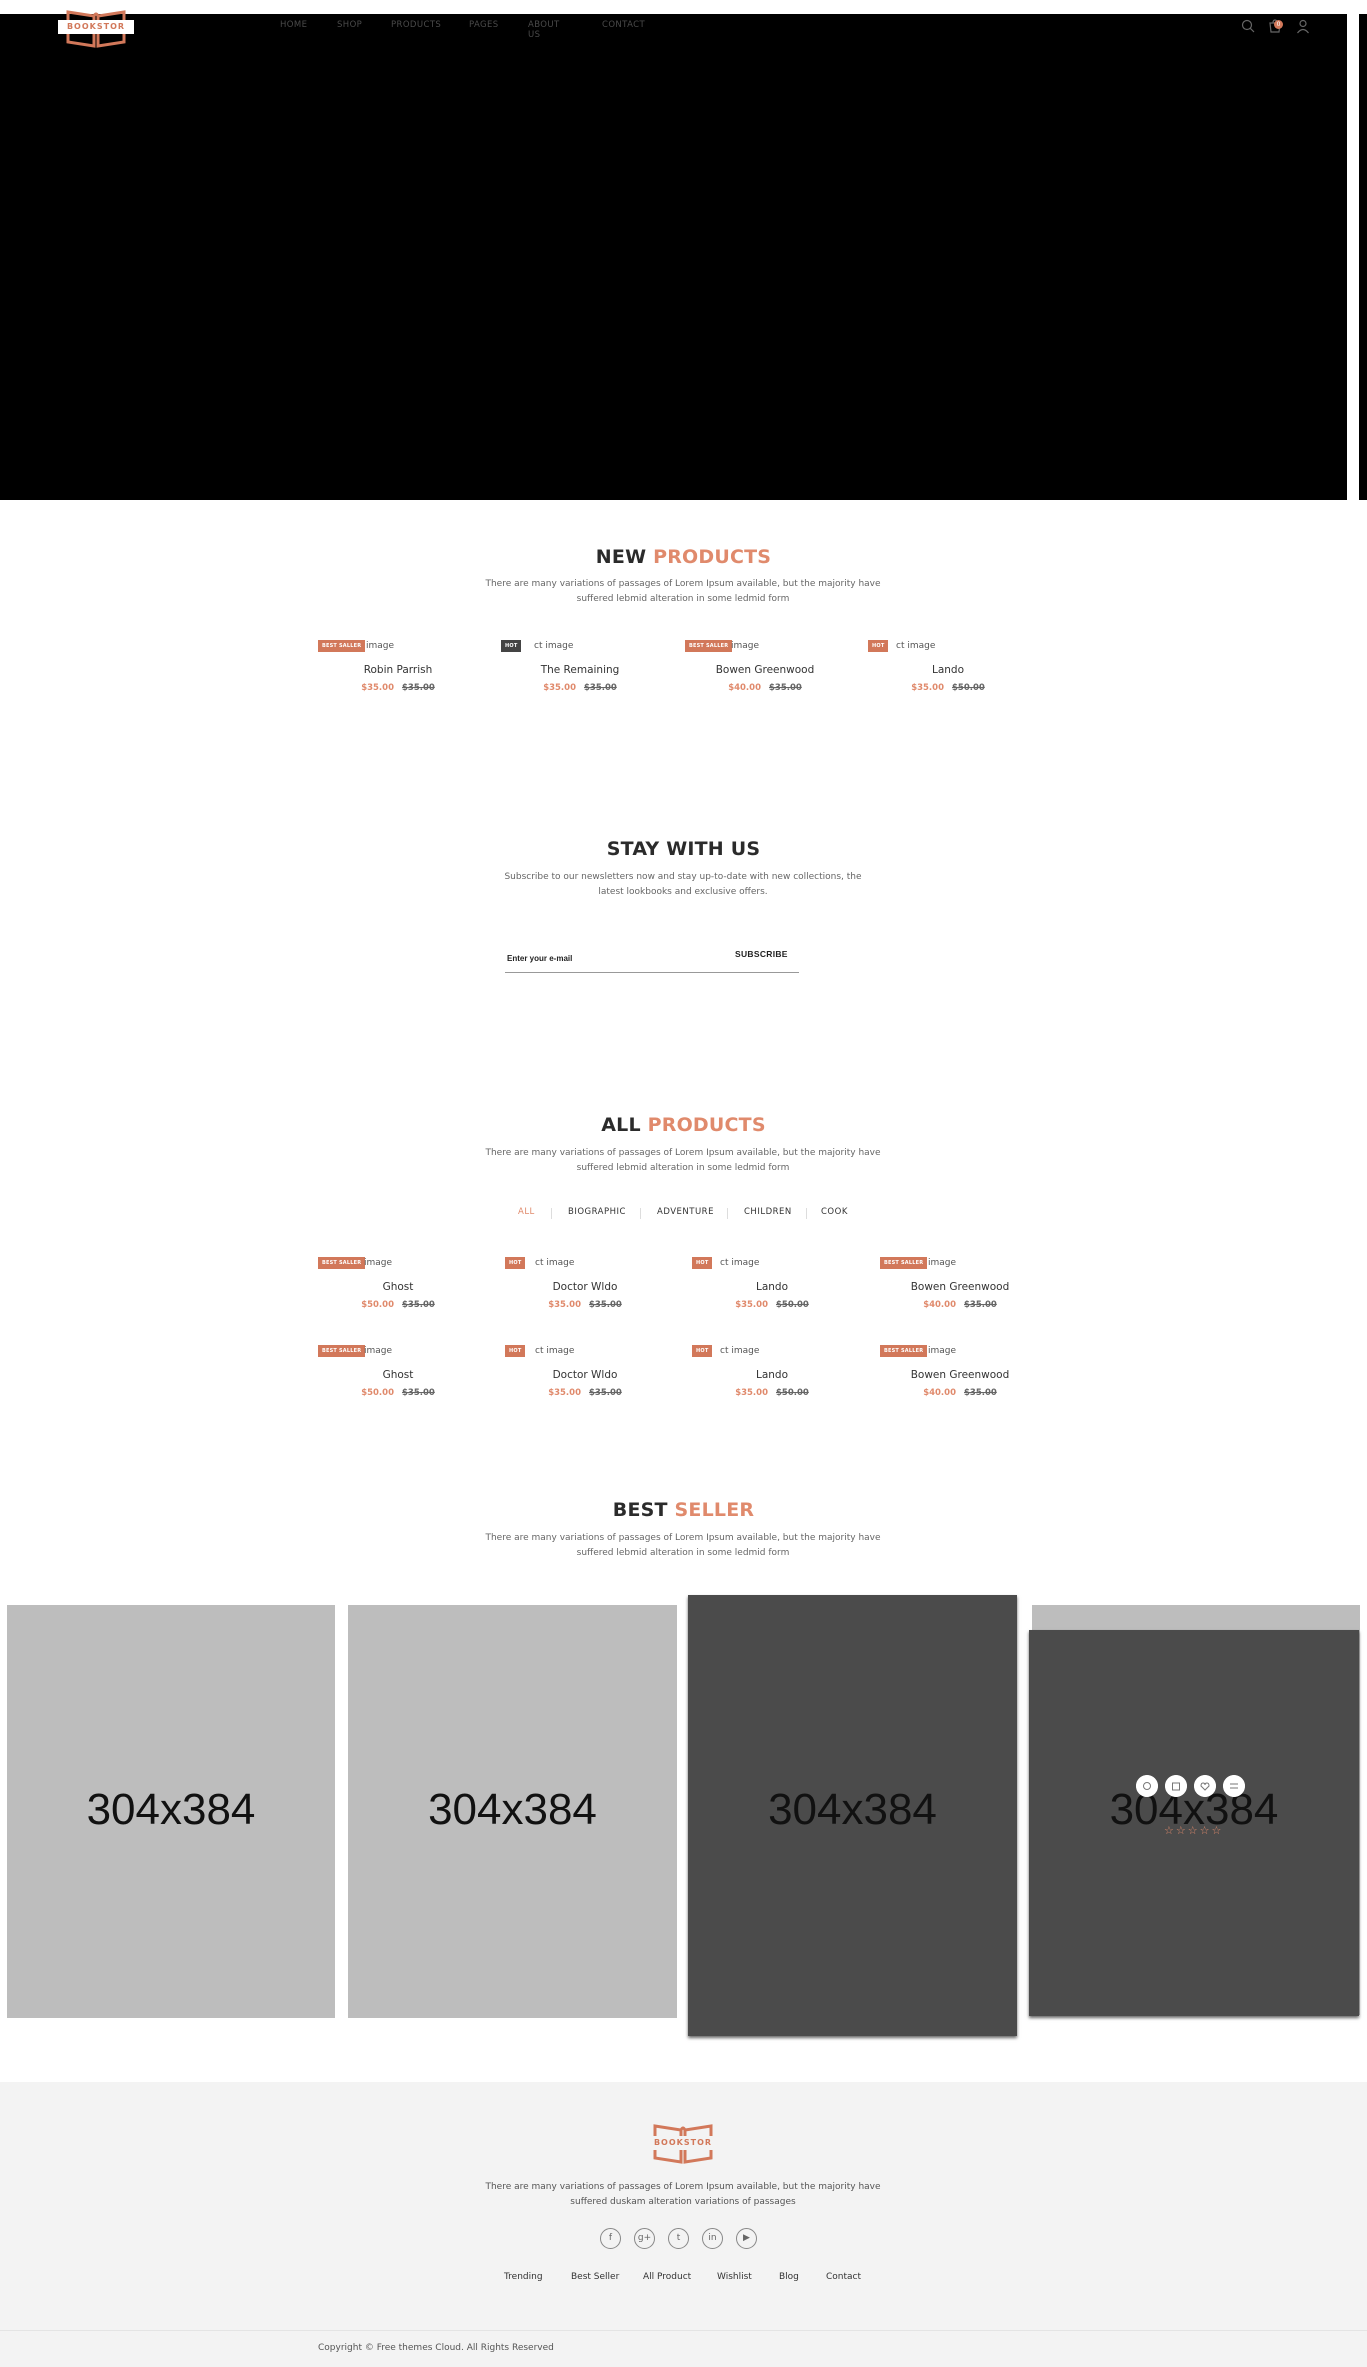 The height and width of the screenshot is (2367, 1367). Describe the element at coordinates (768, 1212) in the screenshot. I see `filter-children: CHILDREN` at that location.